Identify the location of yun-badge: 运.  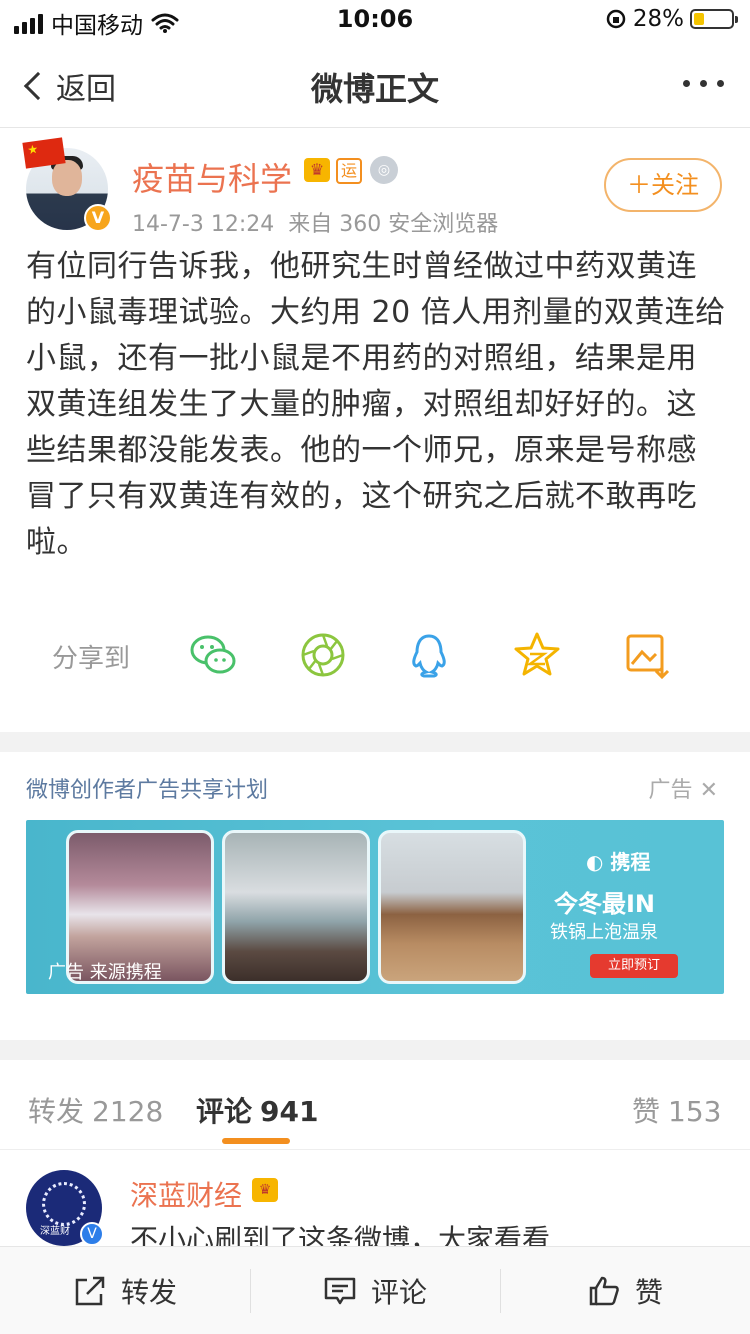
(349, 171).